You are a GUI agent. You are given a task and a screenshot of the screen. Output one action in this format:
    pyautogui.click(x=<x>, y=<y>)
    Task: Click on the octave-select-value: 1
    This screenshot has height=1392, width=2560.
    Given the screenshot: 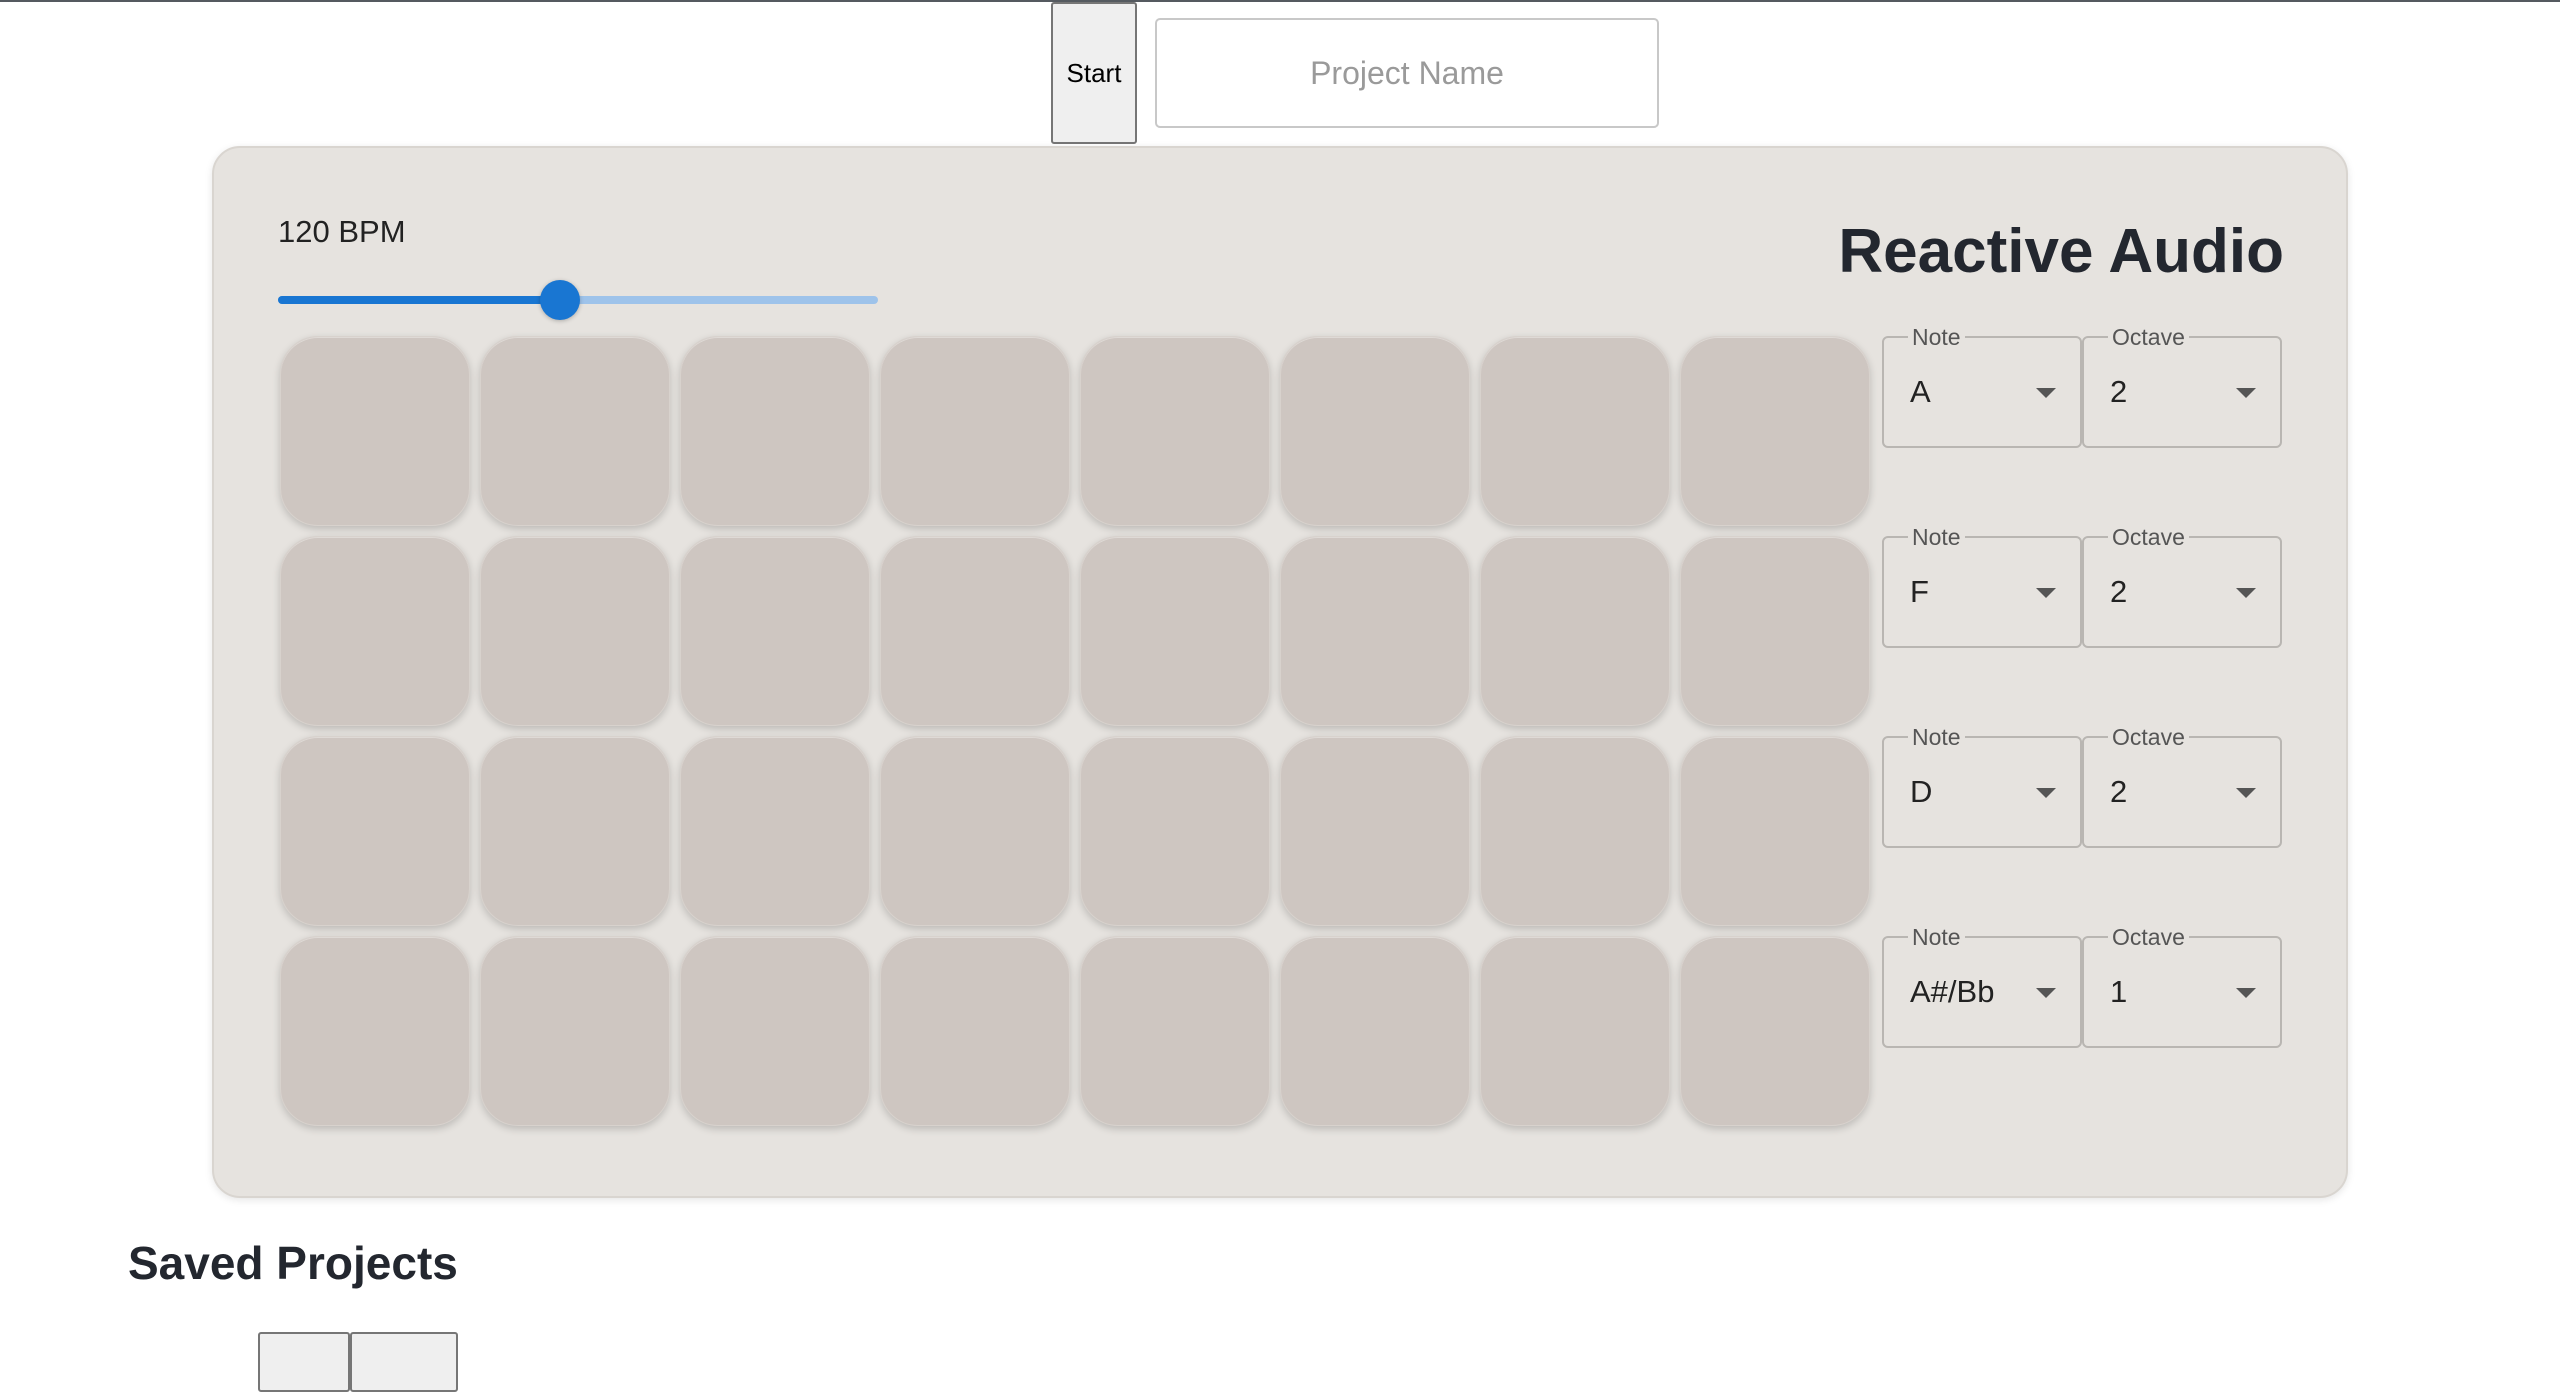 What is the action you would take?
    pyautogui.click(x=2119, y=991)
    